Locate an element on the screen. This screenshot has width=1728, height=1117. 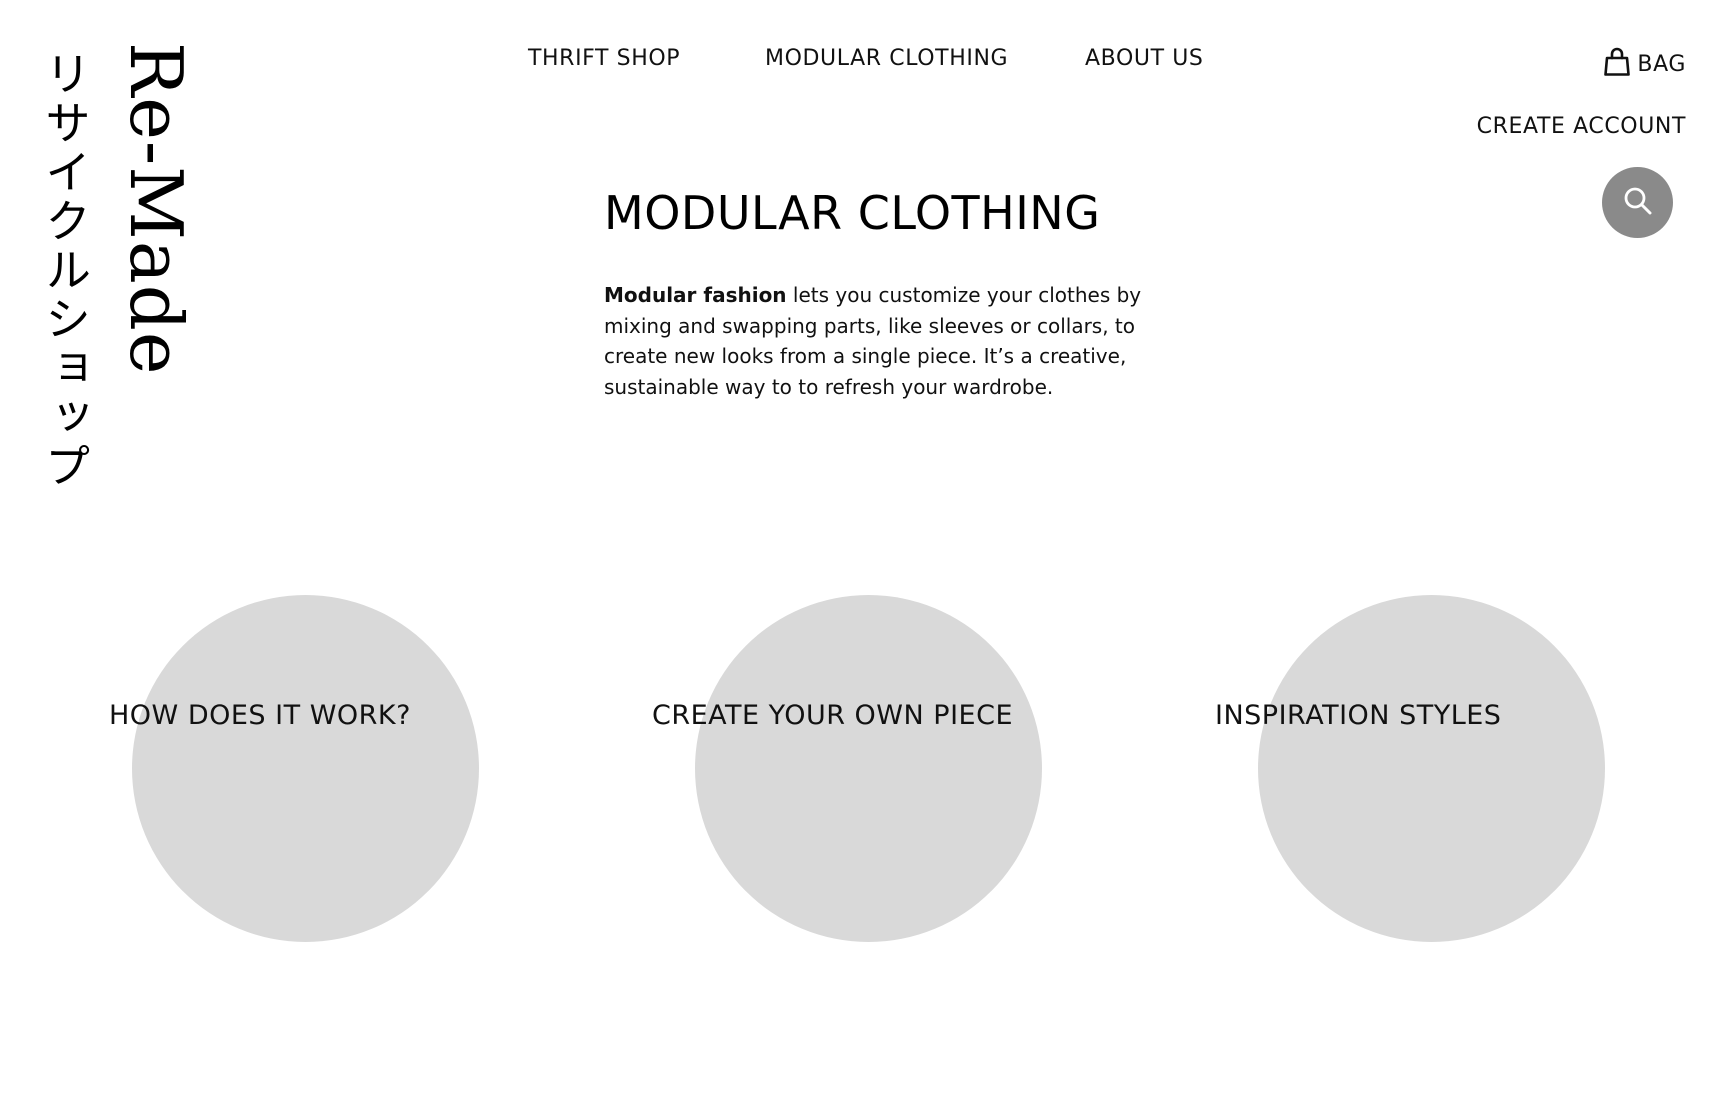
page-title: MODULAR CLOTHING is located at coordinates (852, 213).